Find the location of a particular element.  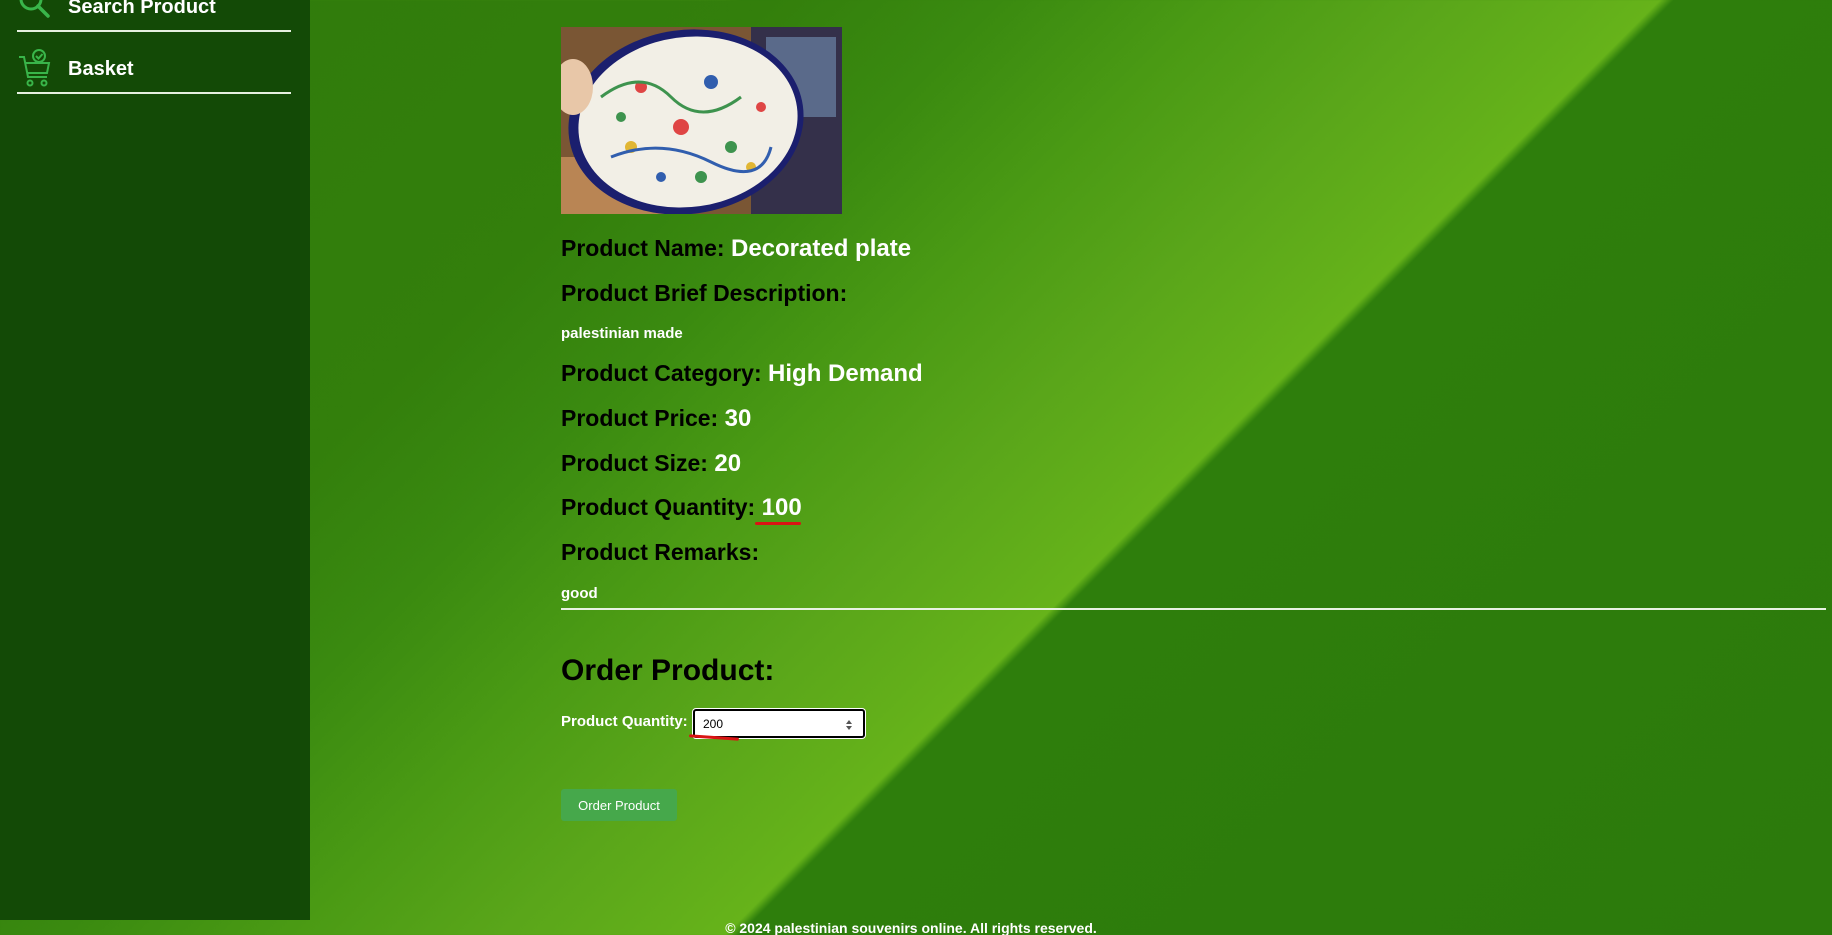

product-size-row: Product Size: 20 is located at coordinates (651, 464).